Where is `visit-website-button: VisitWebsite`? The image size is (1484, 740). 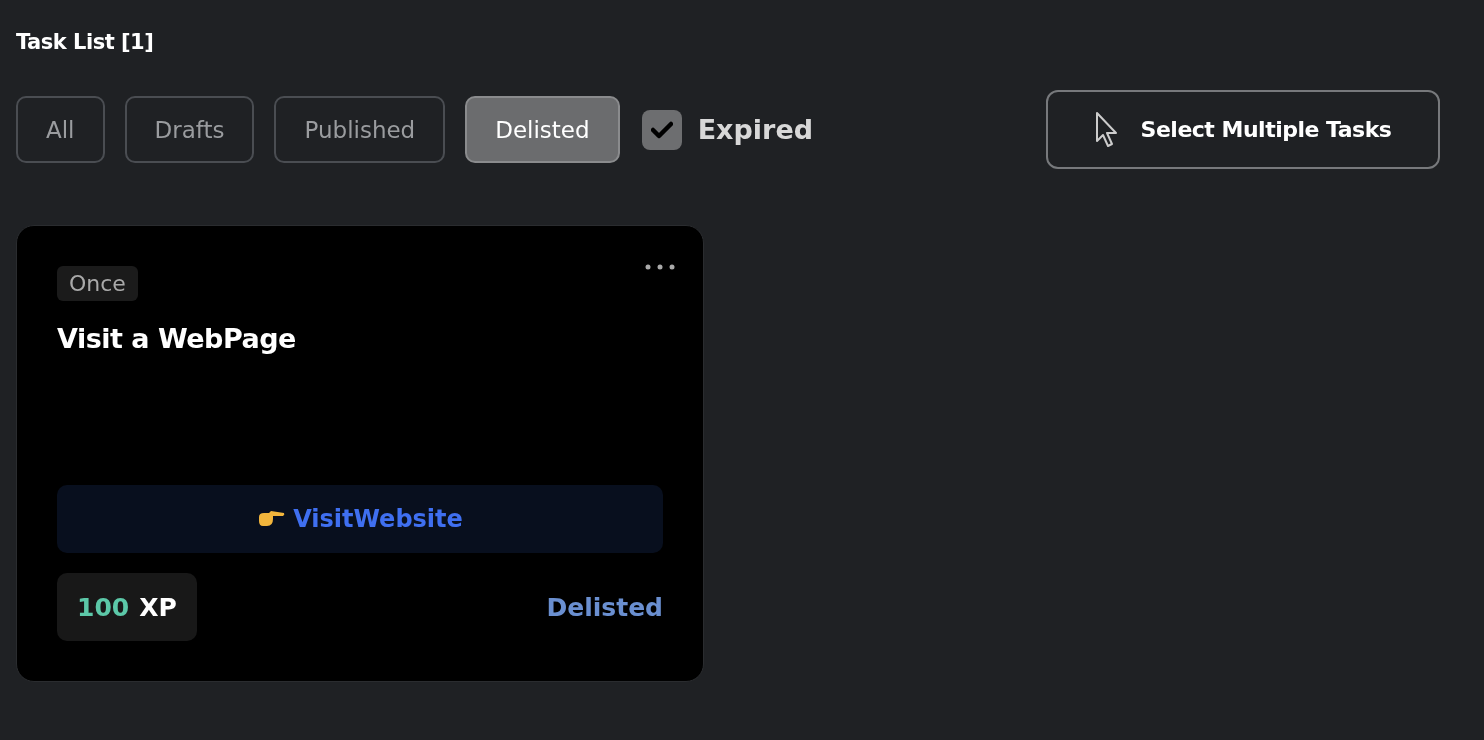 visit-website-button: VisitWebsite is located at coordinates (360, 519).